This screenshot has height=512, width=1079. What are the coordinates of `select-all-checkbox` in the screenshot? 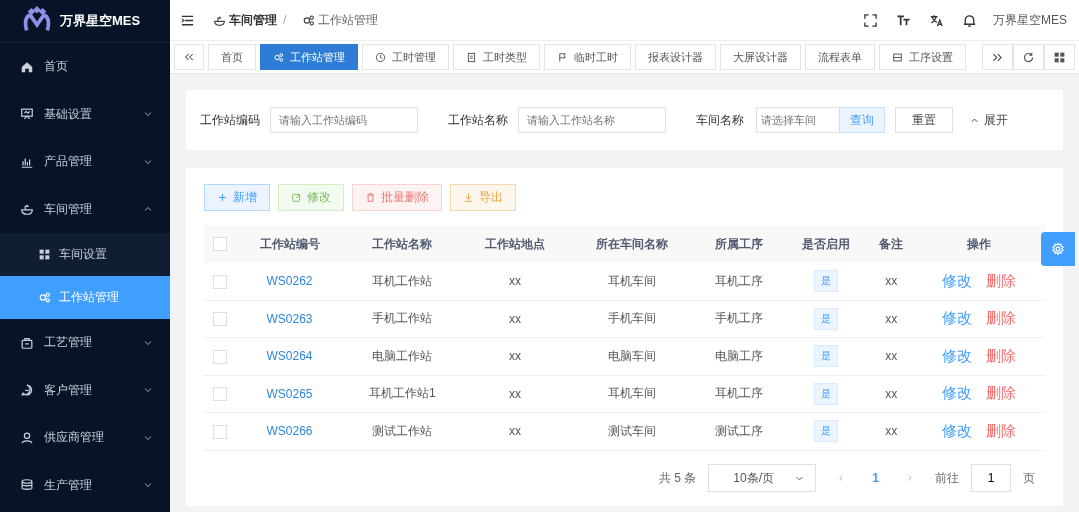 It's located at (220, 244).